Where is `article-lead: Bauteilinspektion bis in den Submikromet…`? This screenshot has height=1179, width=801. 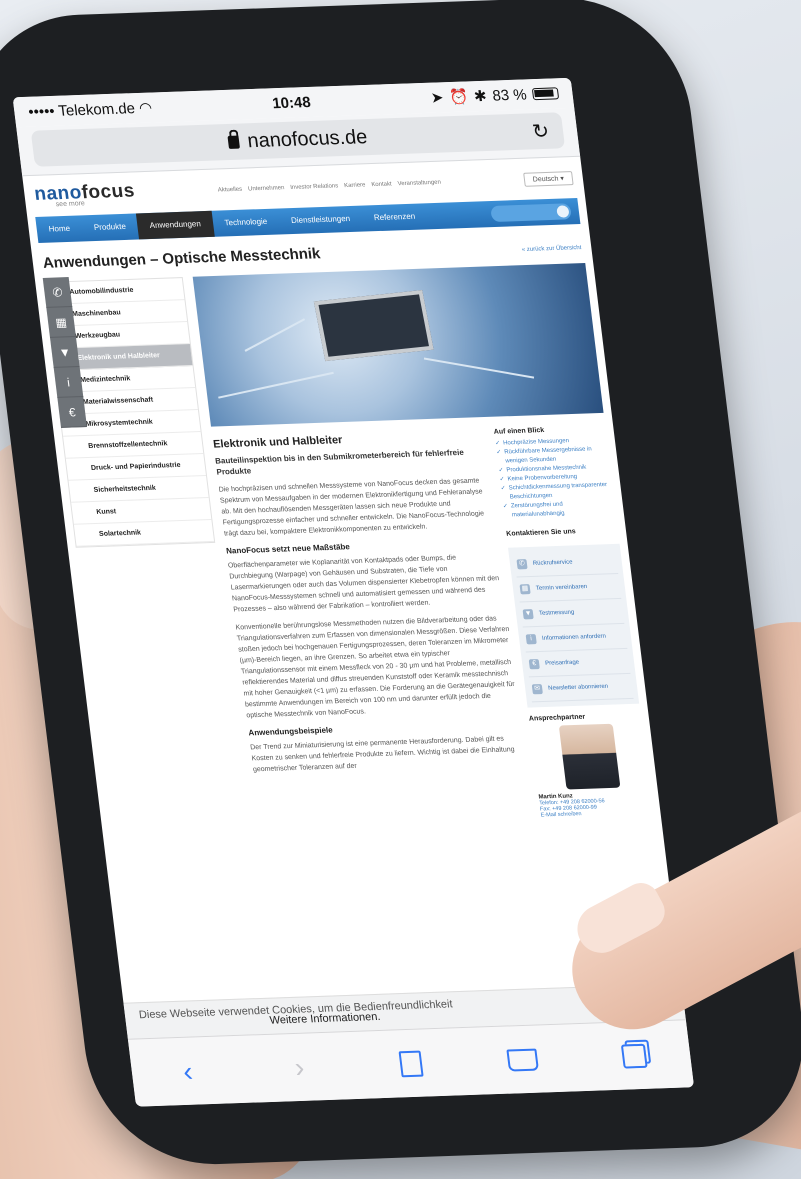
article-lead: Bauteilinspektion bis in den Submikromet… is located at coordinates (339, 462).